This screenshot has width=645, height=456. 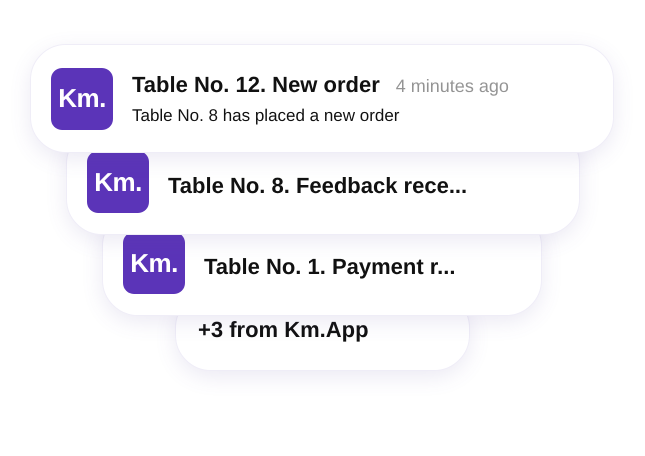 I want to click on notification-title: Table No. 12. New order, so click(x=256, y=85).